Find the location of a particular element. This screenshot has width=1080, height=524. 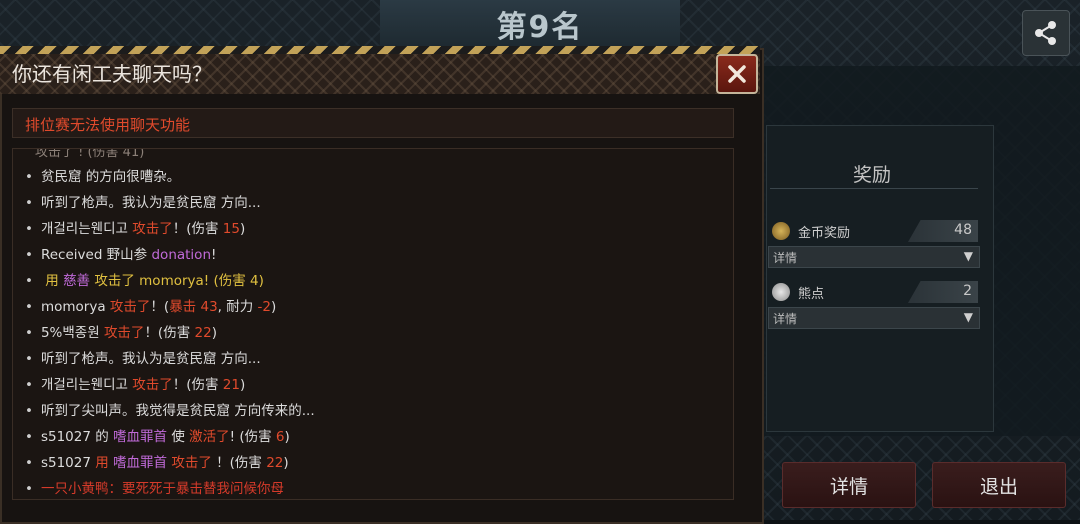

chat-message: • s51027 用 嗜血罪首 攻击了 ！(伤害 22) is located at coordinates (157, 461).